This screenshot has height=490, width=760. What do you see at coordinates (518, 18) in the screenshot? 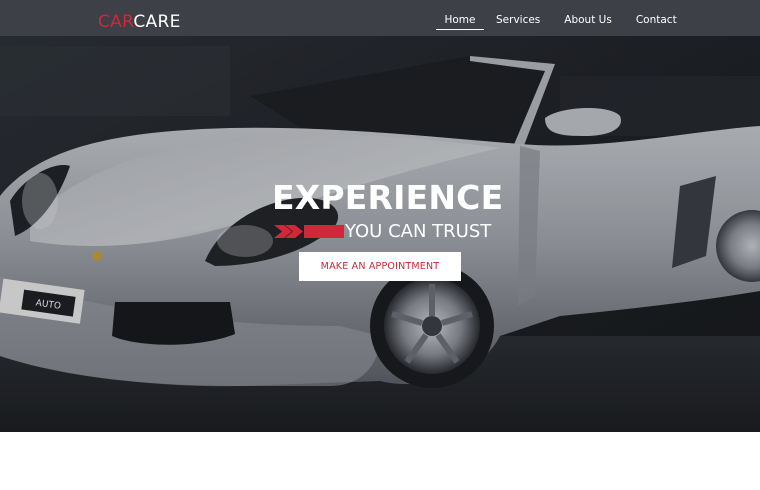
I see `nav-services: Services` at bounding box center [518, 18].